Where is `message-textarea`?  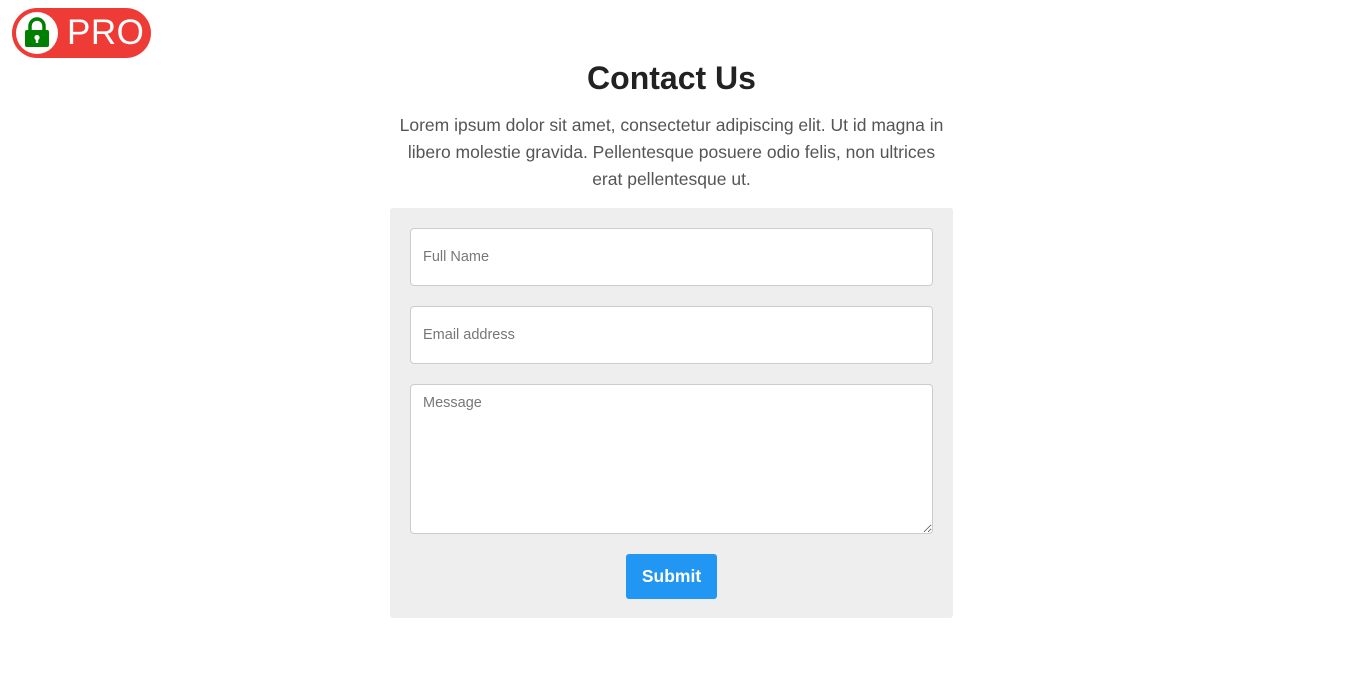
message-textarea is located at coordinates (671, 459).